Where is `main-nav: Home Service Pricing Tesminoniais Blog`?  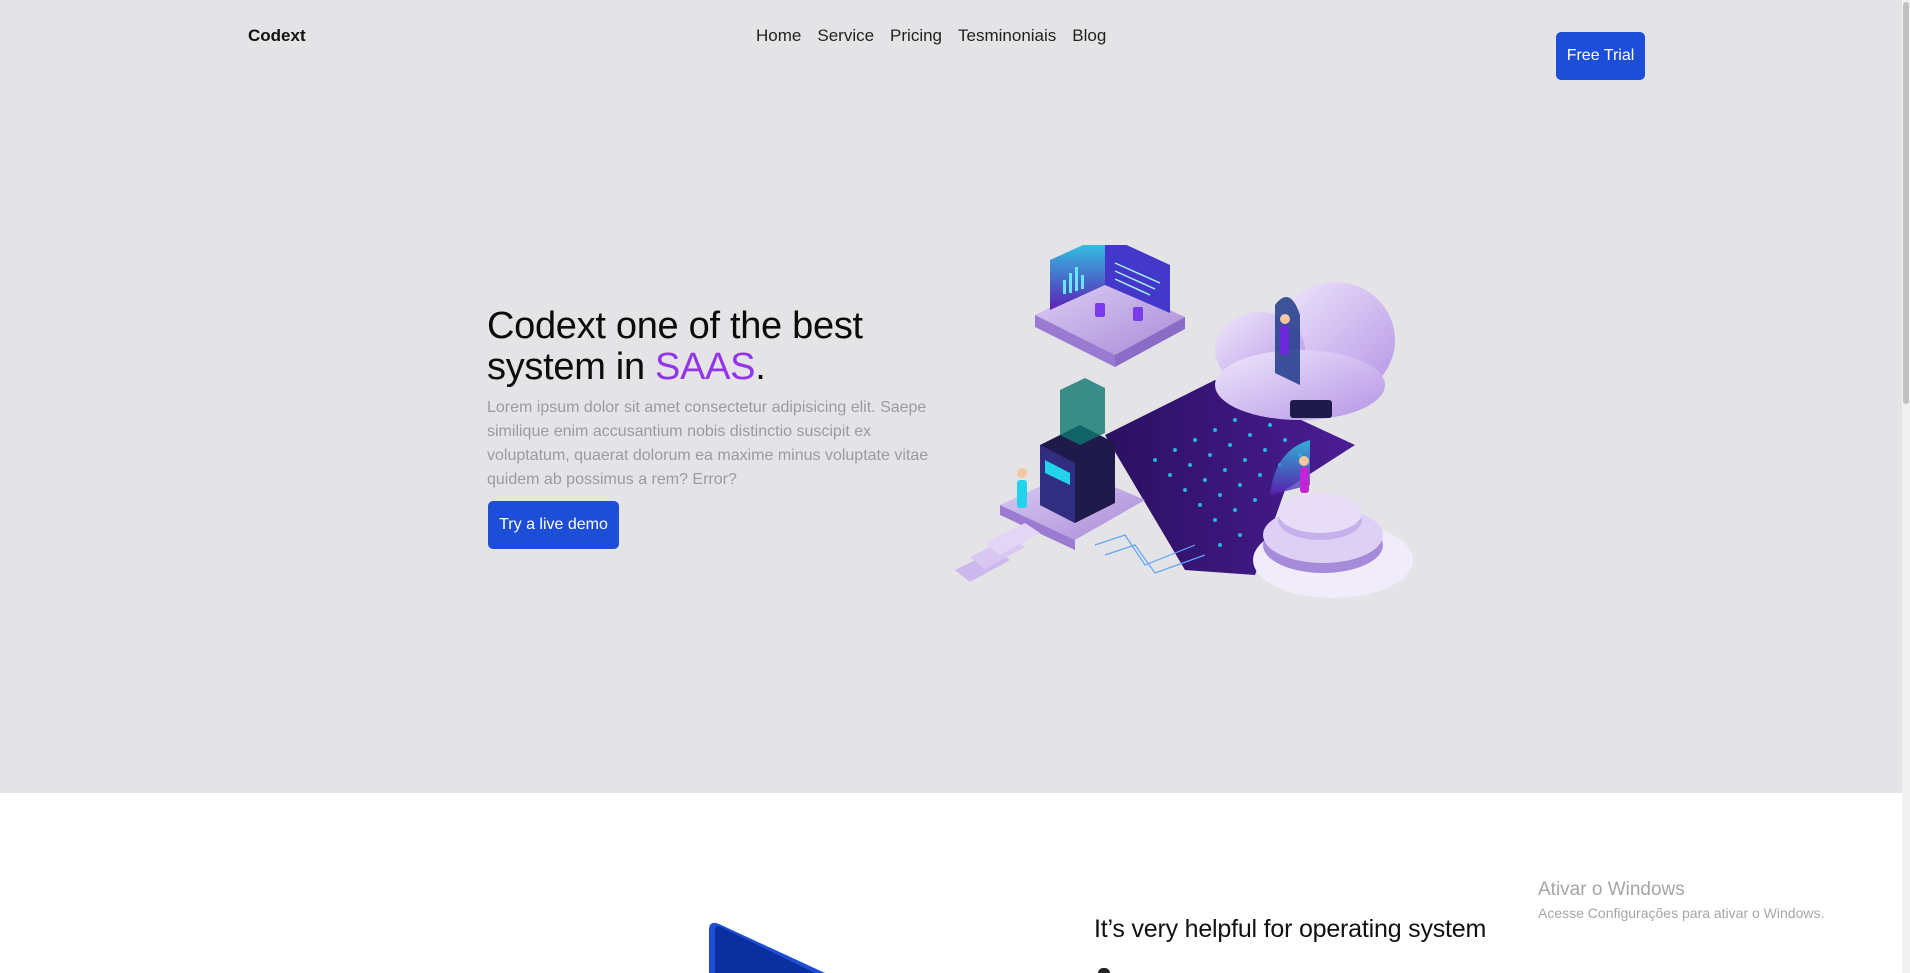
main-nav: Home Service Pricing Tesminoniais Blog is located at coordinates (931, 36).